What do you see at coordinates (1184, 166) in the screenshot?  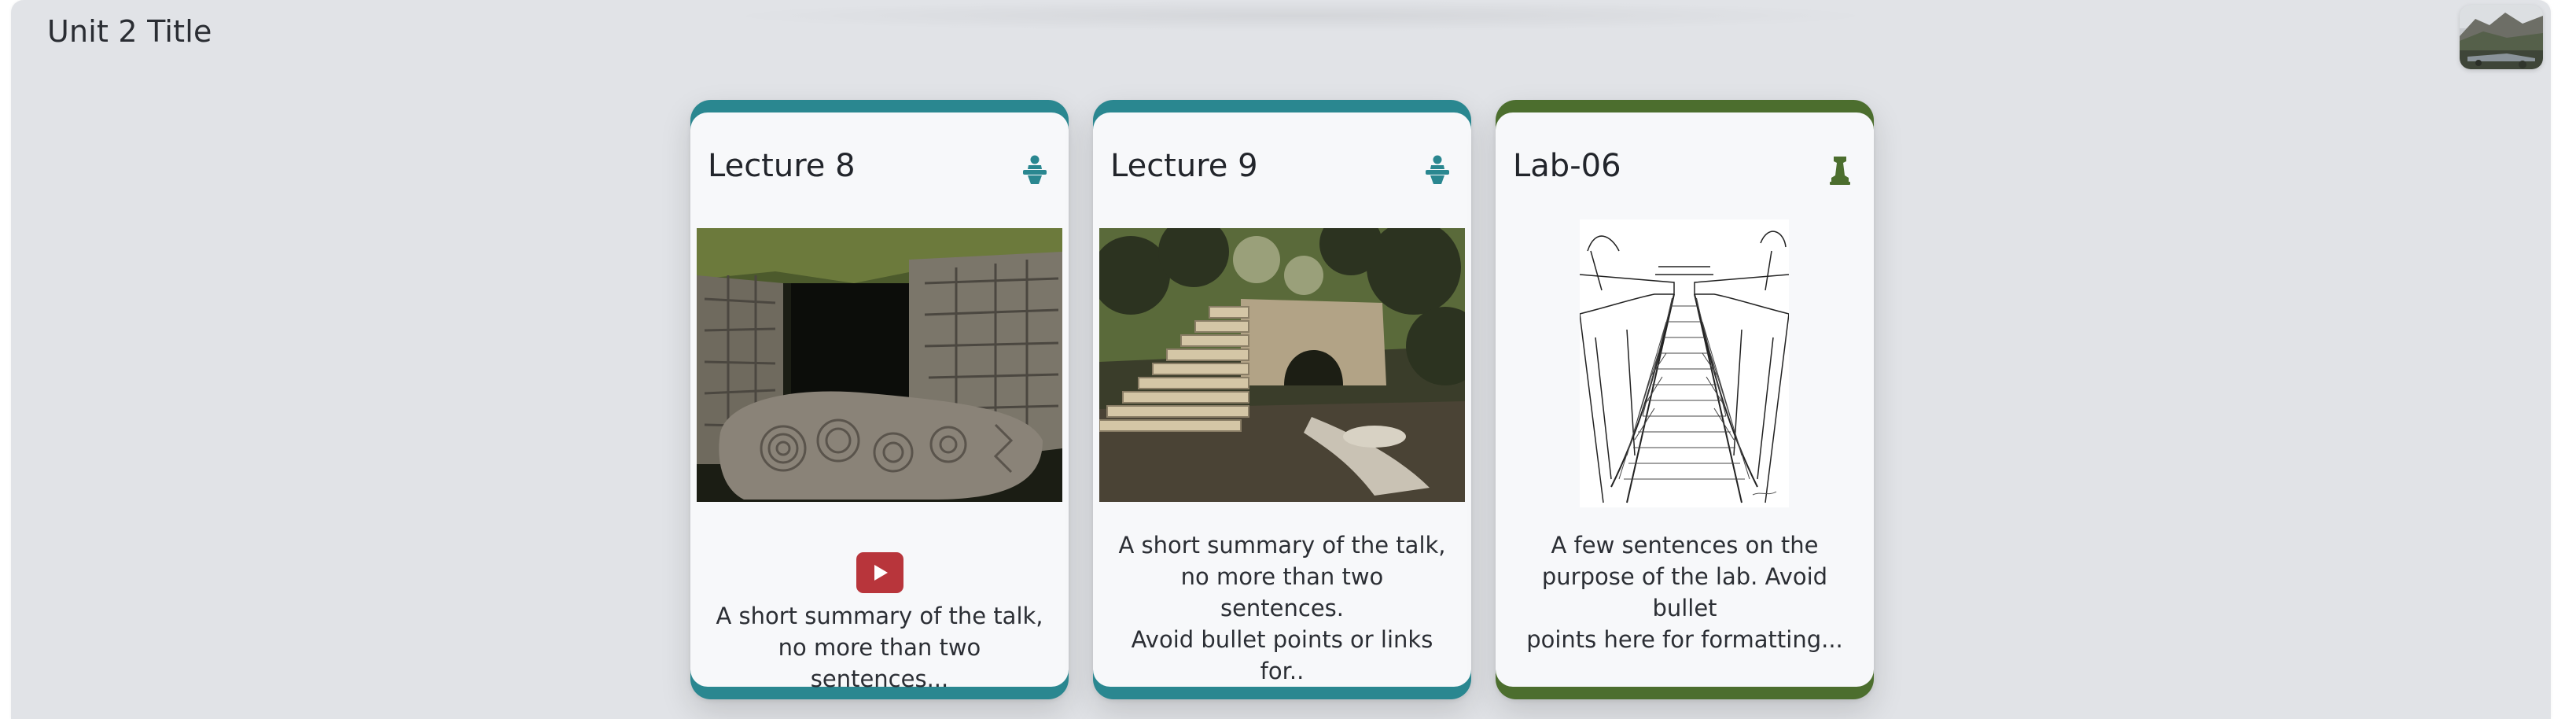 I see `card-title: Lecture 9` at bounding box center [1184, 166].